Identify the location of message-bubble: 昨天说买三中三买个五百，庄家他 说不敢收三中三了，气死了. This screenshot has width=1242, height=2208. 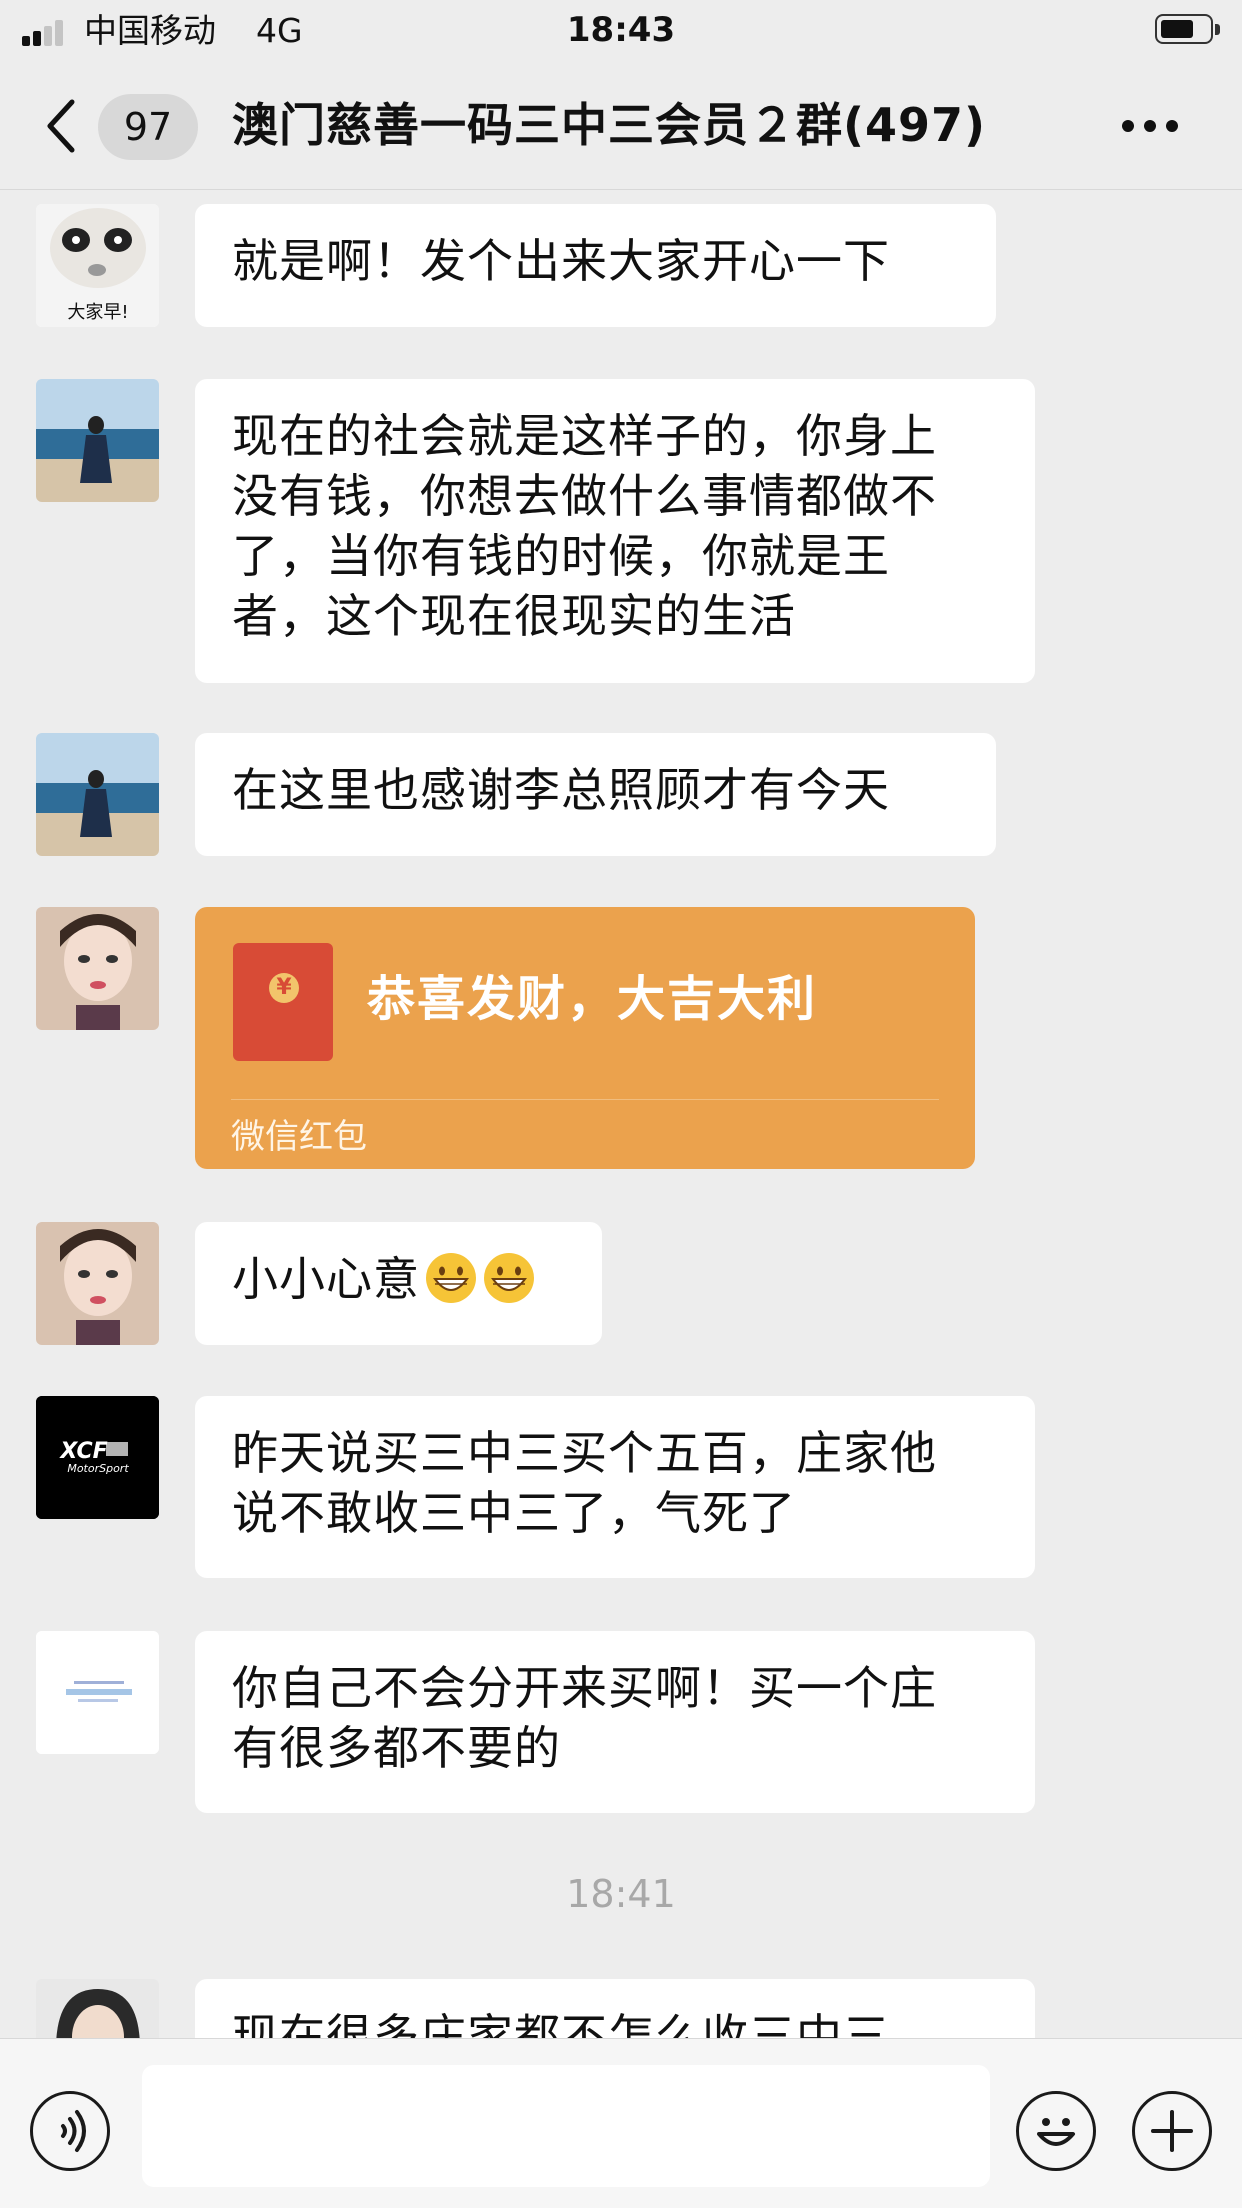
(615, 1487).